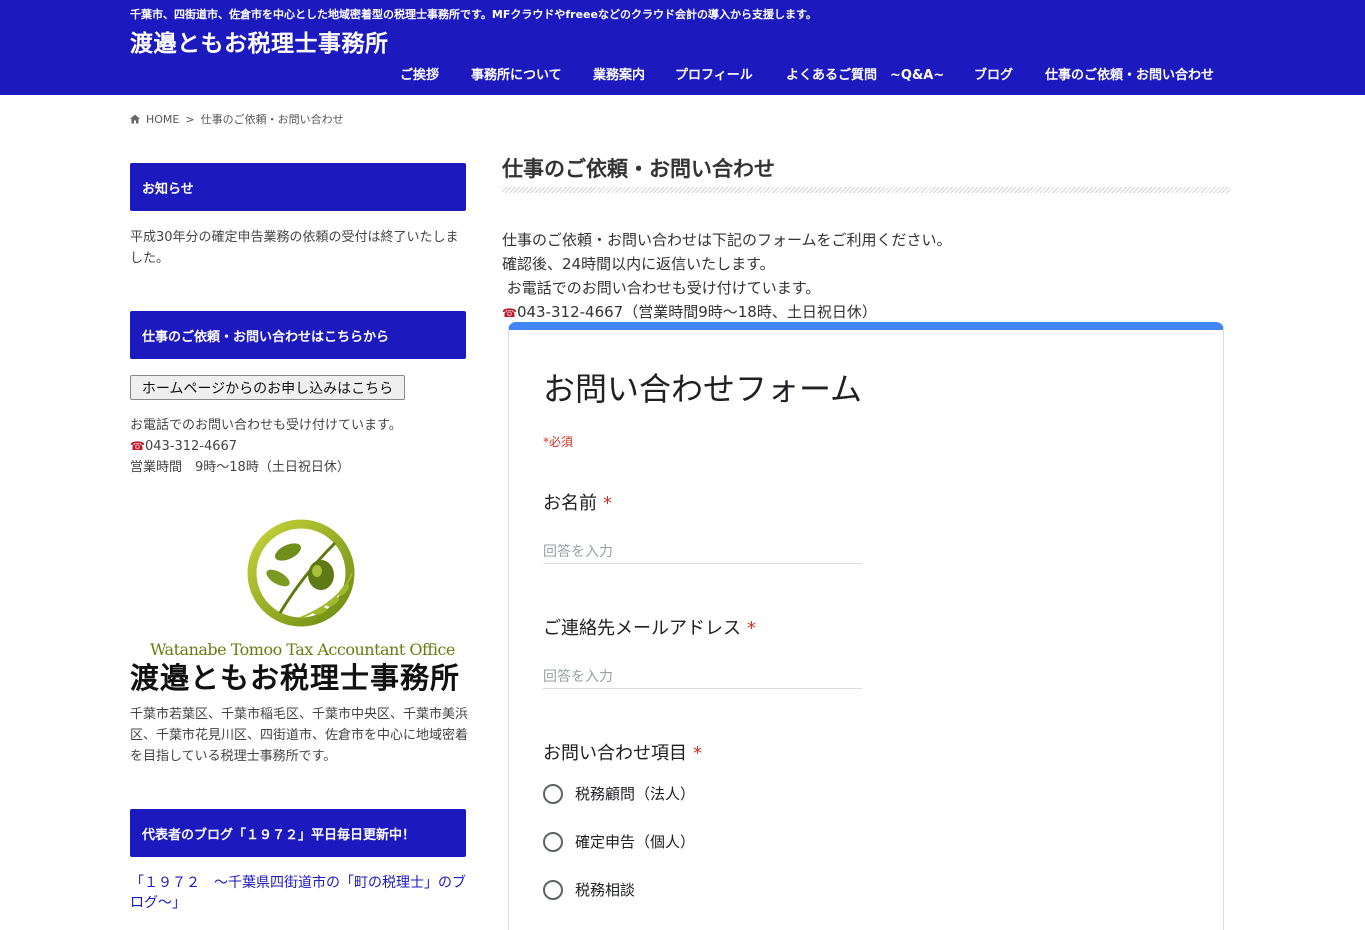 This screenshot has height=930, width=1365. What do you see at coordinates (570, 503) in the screenshot?
I see `question-name-text: お名前` at bounding box center [570, 503].